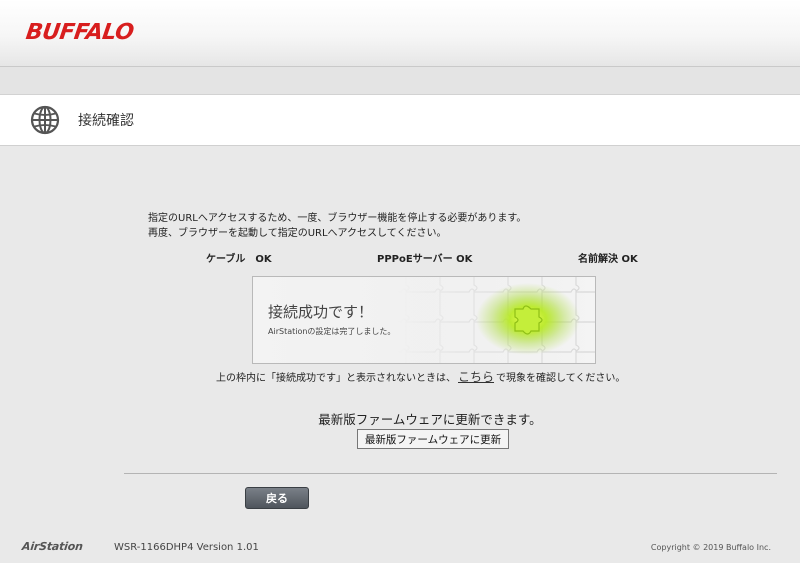 The image size is (800, 563). Describe the element at coordinates (332, 331) in the screenshot. I see `success-subtitle: AirStationの設定は完了しました。` at that location.